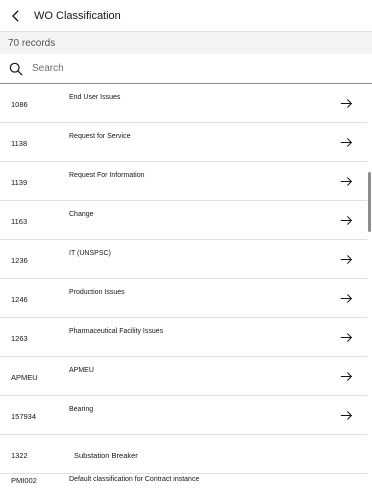 Image resolution: width=372 pixels, height=492 pixels. I want to click on page-title: WO Classification, so click(77, 15).